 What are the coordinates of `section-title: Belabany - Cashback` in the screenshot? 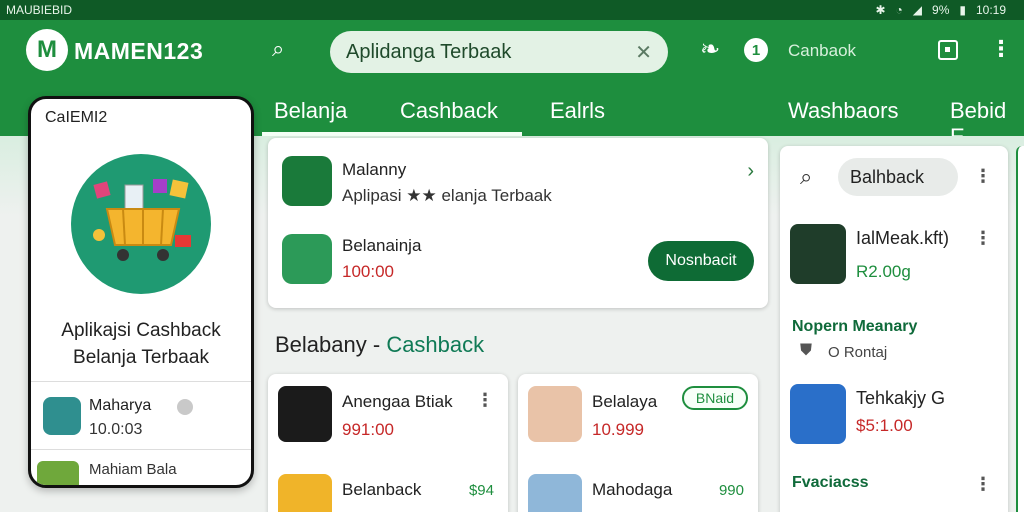 It's located at (379, 345).